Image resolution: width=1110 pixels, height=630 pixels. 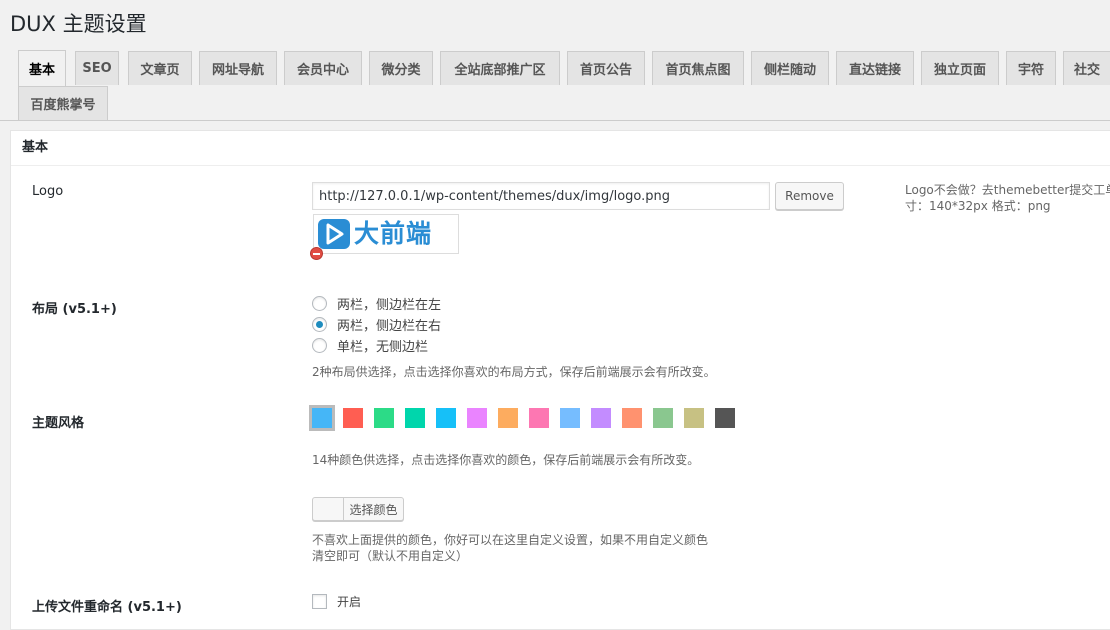 What do you see at coordinates (383, 347) in the screenshot?
I see `radio-label: 单栏，无侧边栏` at bounding box center [383, 347].